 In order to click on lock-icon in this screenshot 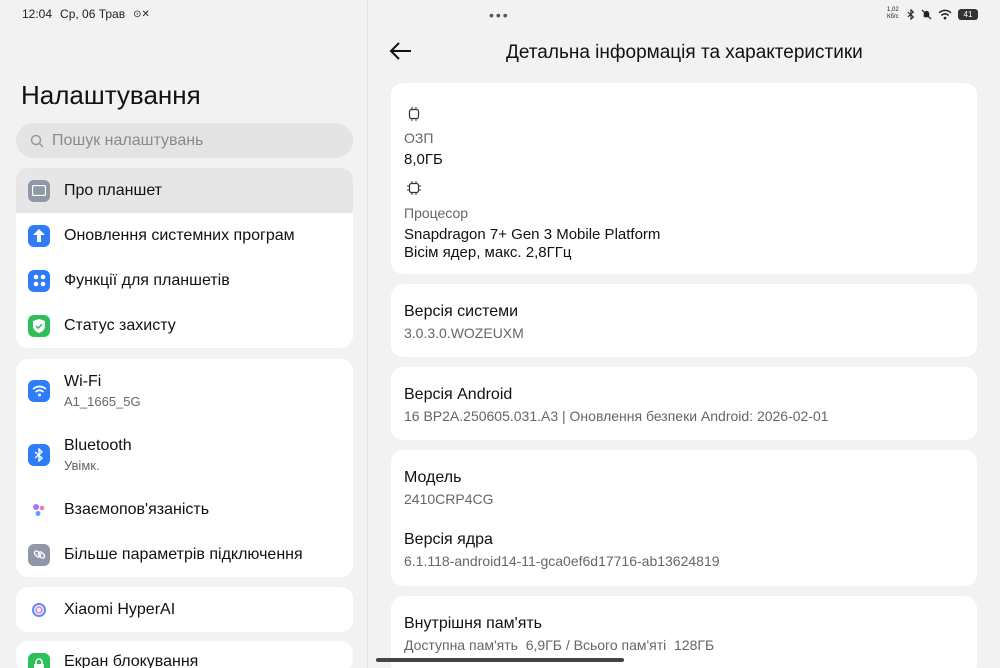, I will do `click(39, 660)`.